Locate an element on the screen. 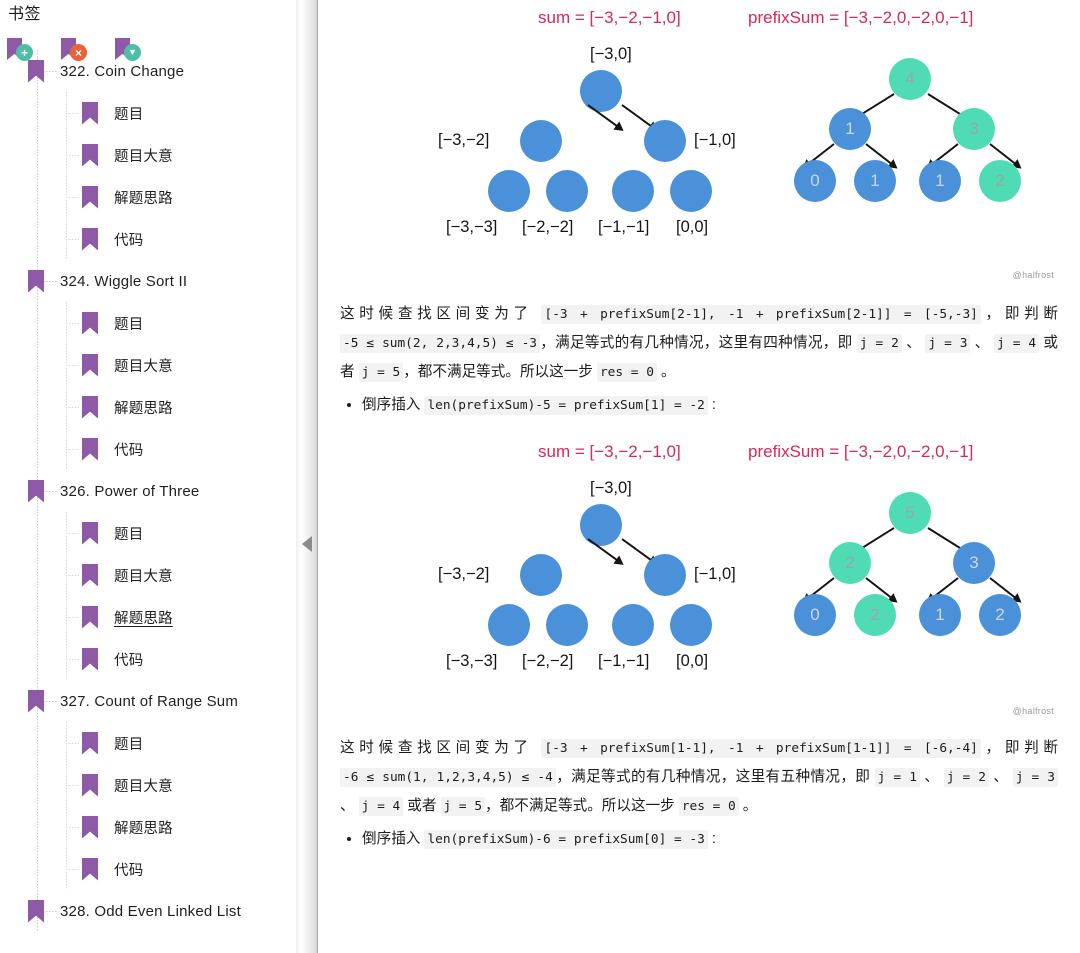  figure-1-left-leaf-label-1: [−3,−3] is located at coordinates (472, 227).